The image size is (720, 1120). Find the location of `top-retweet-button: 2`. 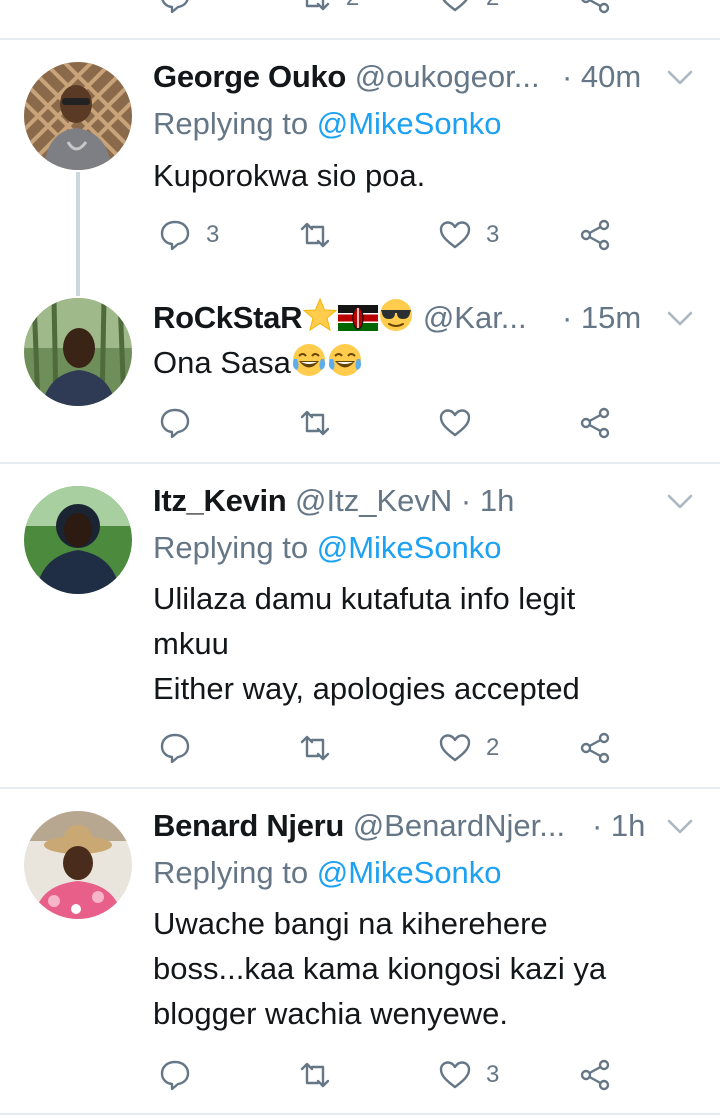

top-retweet-button: 2 is located at coordinates (328, 9).